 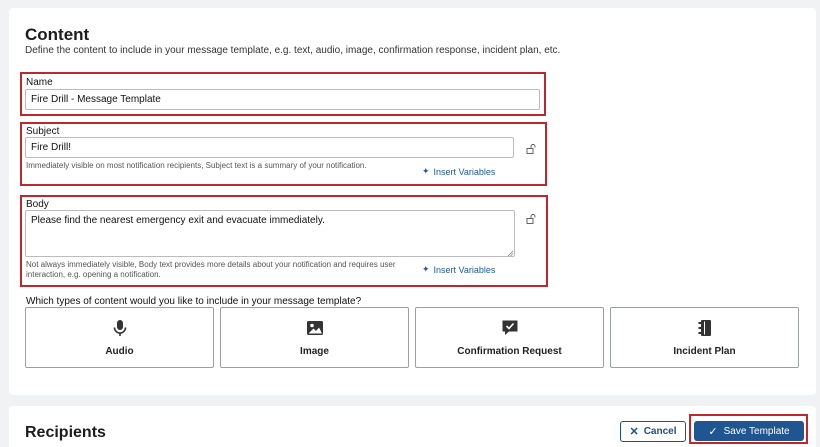 What do you see at coordinates (509, 327) in the screenshot?
I see `confirmation-icon` at bounding box center [509, 327].